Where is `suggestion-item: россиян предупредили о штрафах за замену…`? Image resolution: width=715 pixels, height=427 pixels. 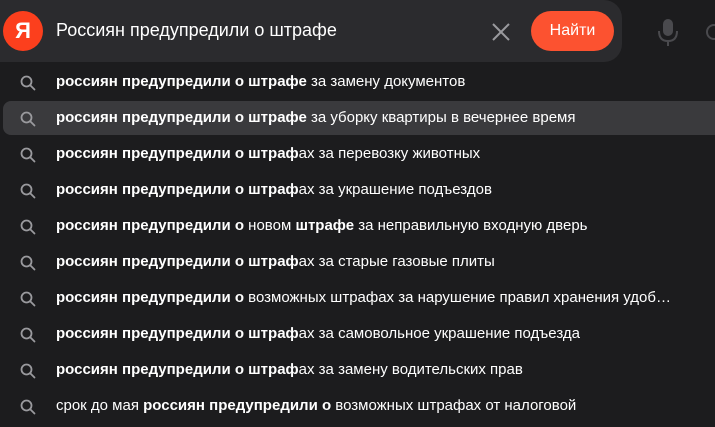 suggestion-item: россиян предупредили о штрафах за замену… is located at coordinates (357, 370).